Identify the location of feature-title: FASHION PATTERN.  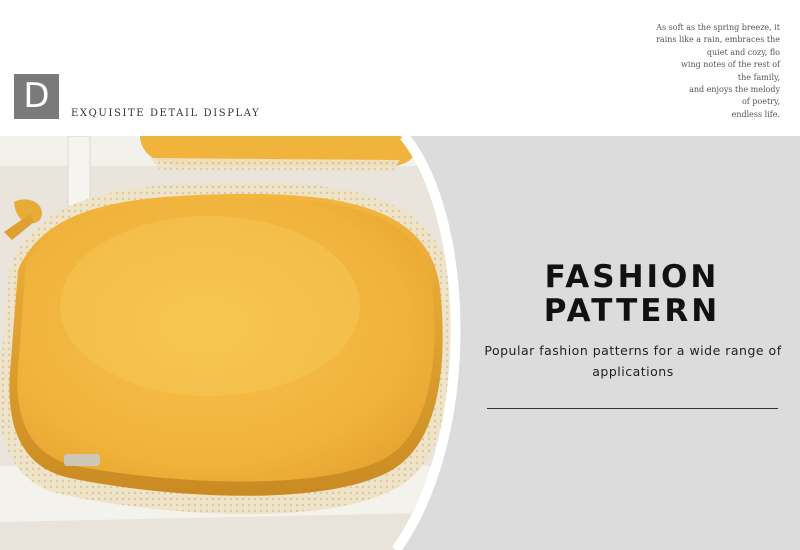
(632, 294).